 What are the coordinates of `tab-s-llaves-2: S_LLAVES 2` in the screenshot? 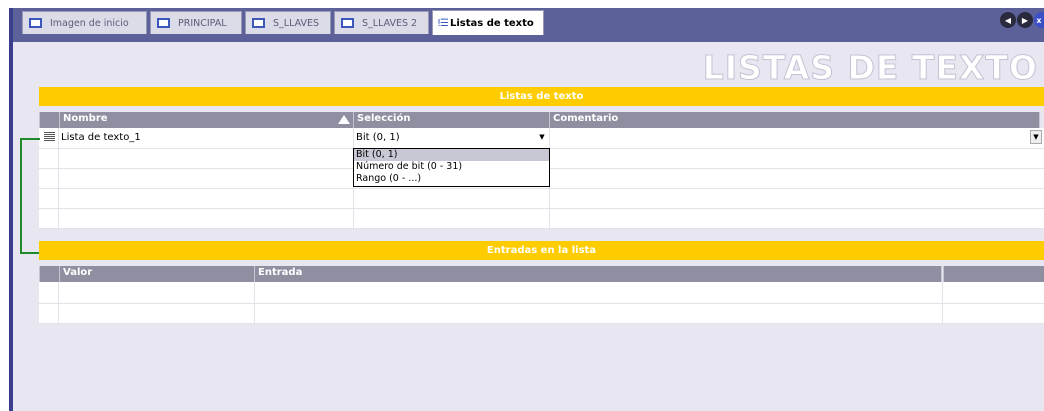 It's located at (381, 22).